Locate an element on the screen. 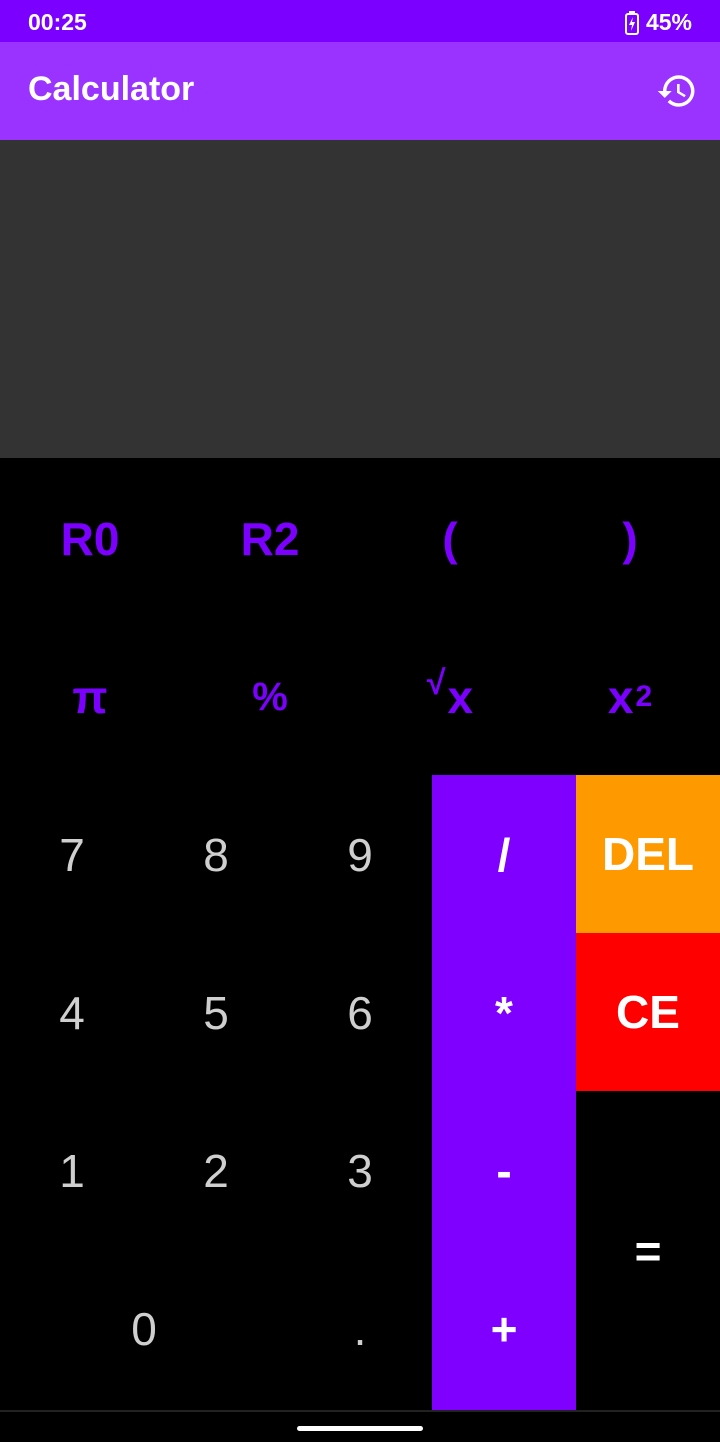 Image resolution: width=720 pixels, height=1442 pixels. battery-charging-icon is located at coordinates (631, 22).